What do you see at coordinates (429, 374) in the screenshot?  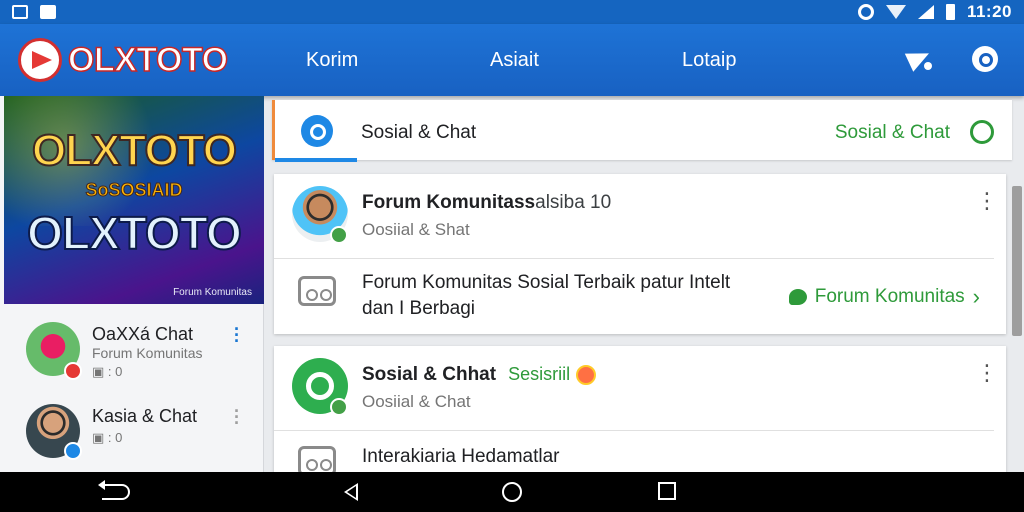 I see `post-title-main: Sosial & Chhat` at bounding box center [429, 374].